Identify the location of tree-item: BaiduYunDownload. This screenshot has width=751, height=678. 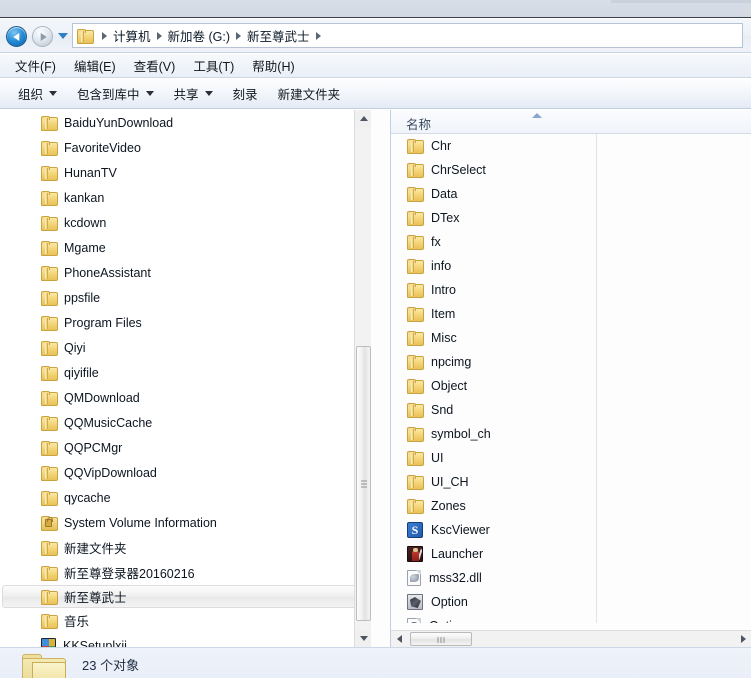
(185, 122).